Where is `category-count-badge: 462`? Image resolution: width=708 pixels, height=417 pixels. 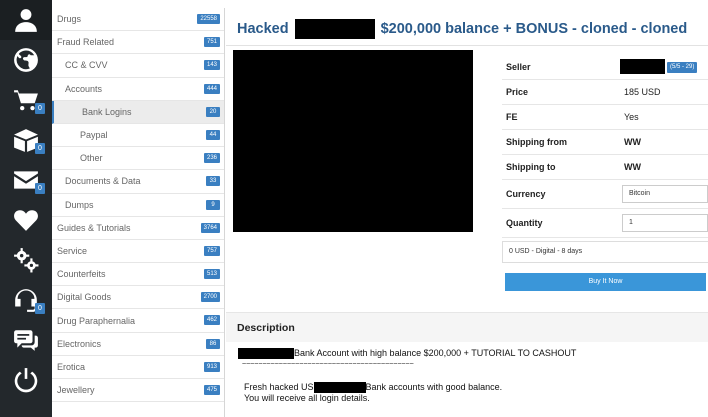
category-count-badge: 462 is located at coordinates (211, 320).